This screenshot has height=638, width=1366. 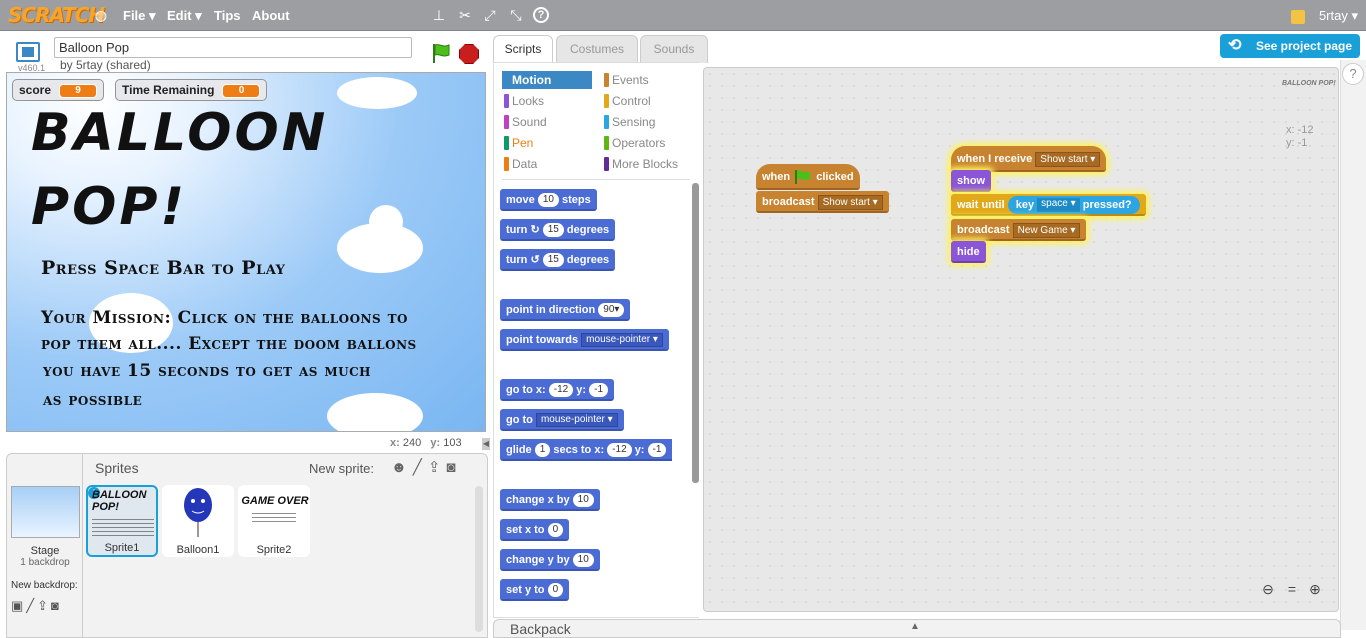 I want to click on upload-backdrop-icon: ⇪, so click(x=44, y=605).